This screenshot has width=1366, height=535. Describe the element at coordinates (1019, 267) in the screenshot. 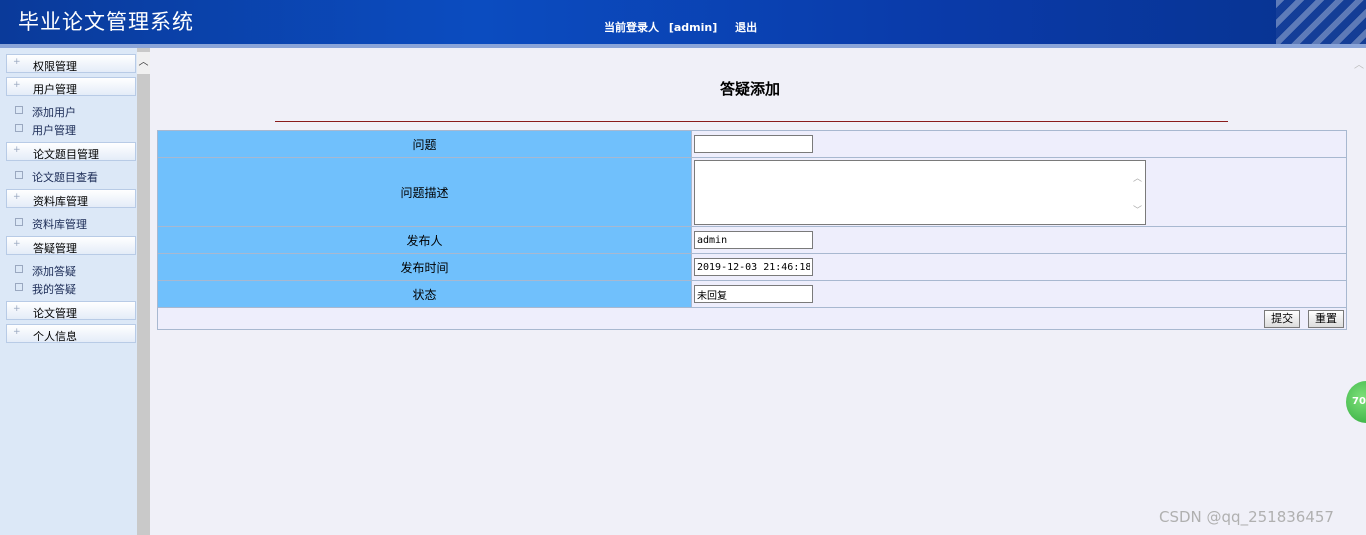

I see `field-value-publish-time` at that location.